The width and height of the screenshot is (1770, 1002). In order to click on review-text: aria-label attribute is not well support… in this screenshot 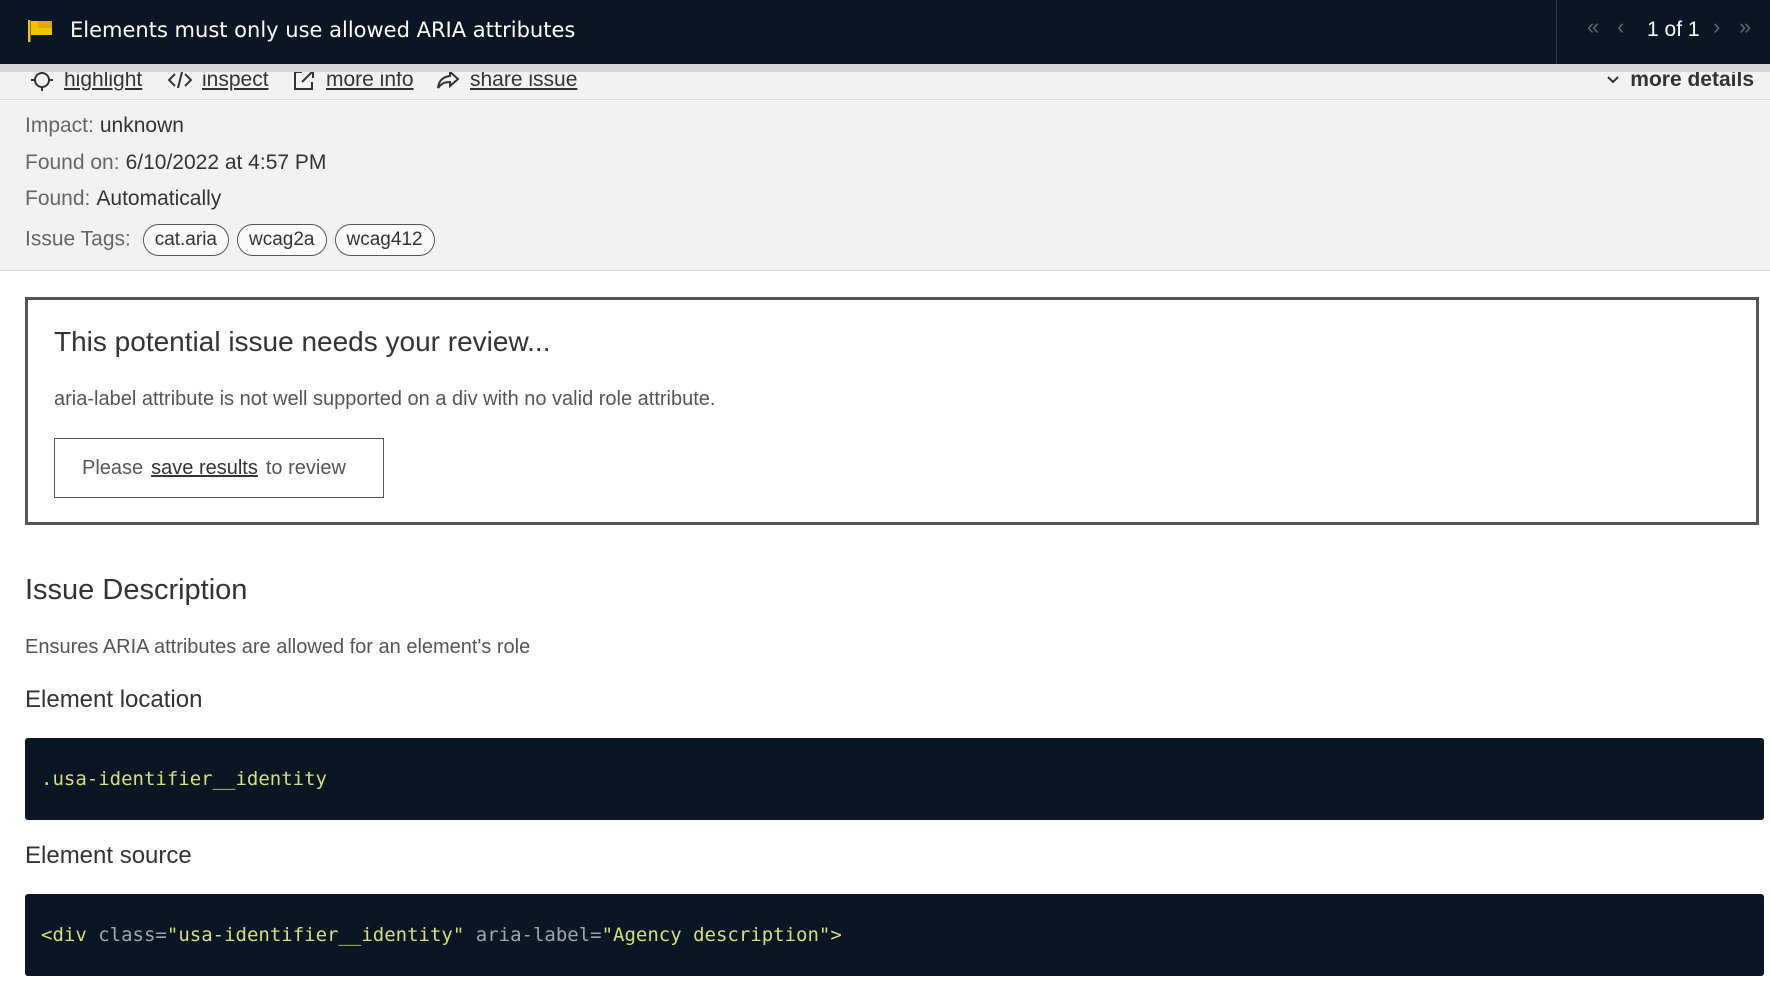, I will do `click(385, 399)`.